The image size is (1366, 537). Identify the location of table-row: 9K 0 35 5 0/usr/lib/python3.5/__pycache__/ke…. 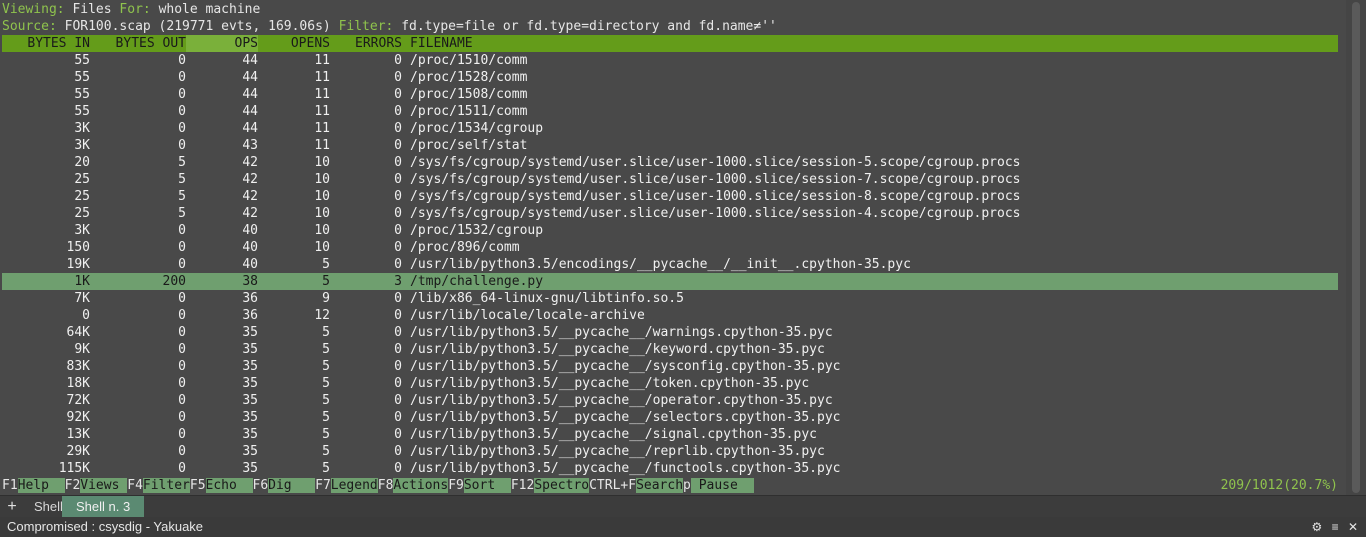
(670, 349).